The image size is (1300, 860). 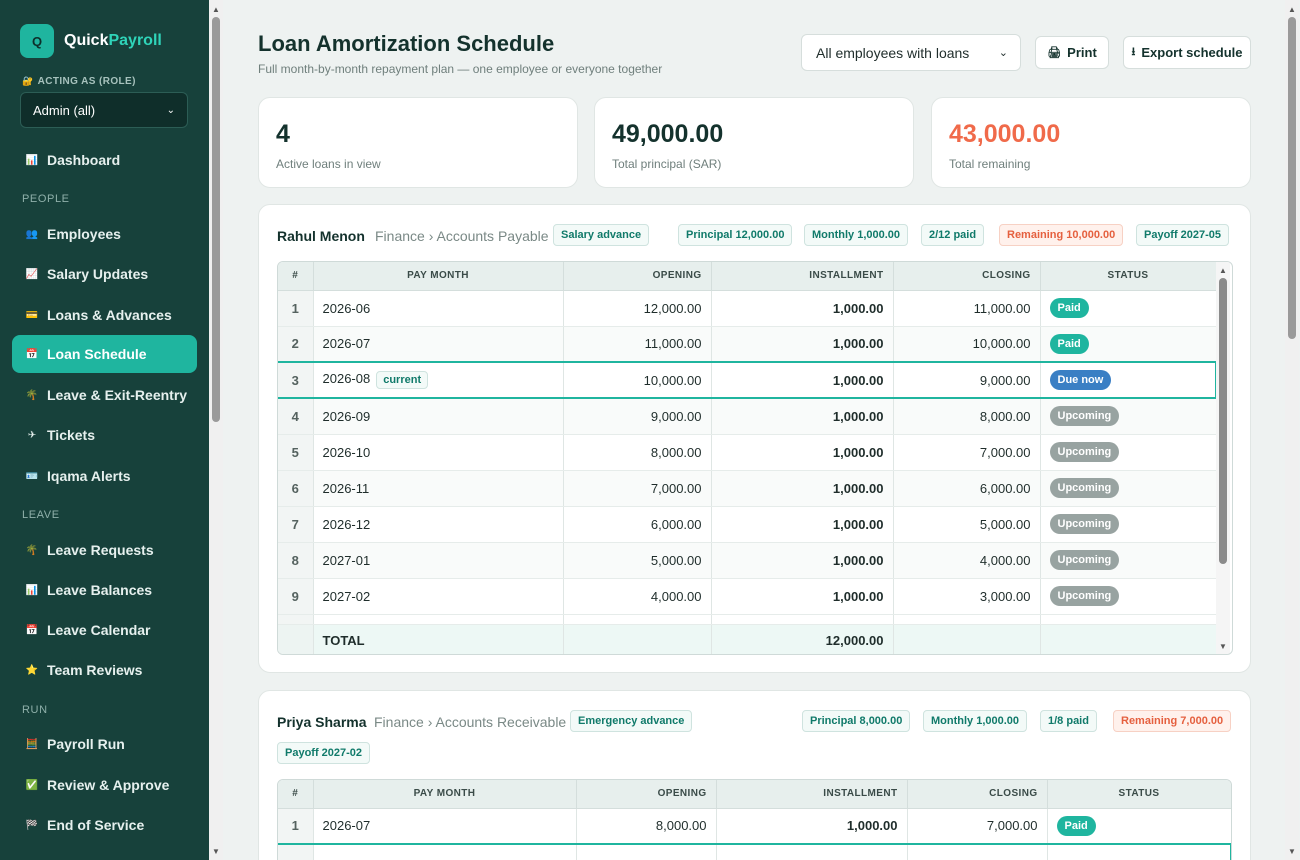 What do you see at coordinates (754, 142) in the screenshot?
I see `stat-card-total-principal: 49,000.00 Total principal (SAR)` at bounding box center [754, 142].